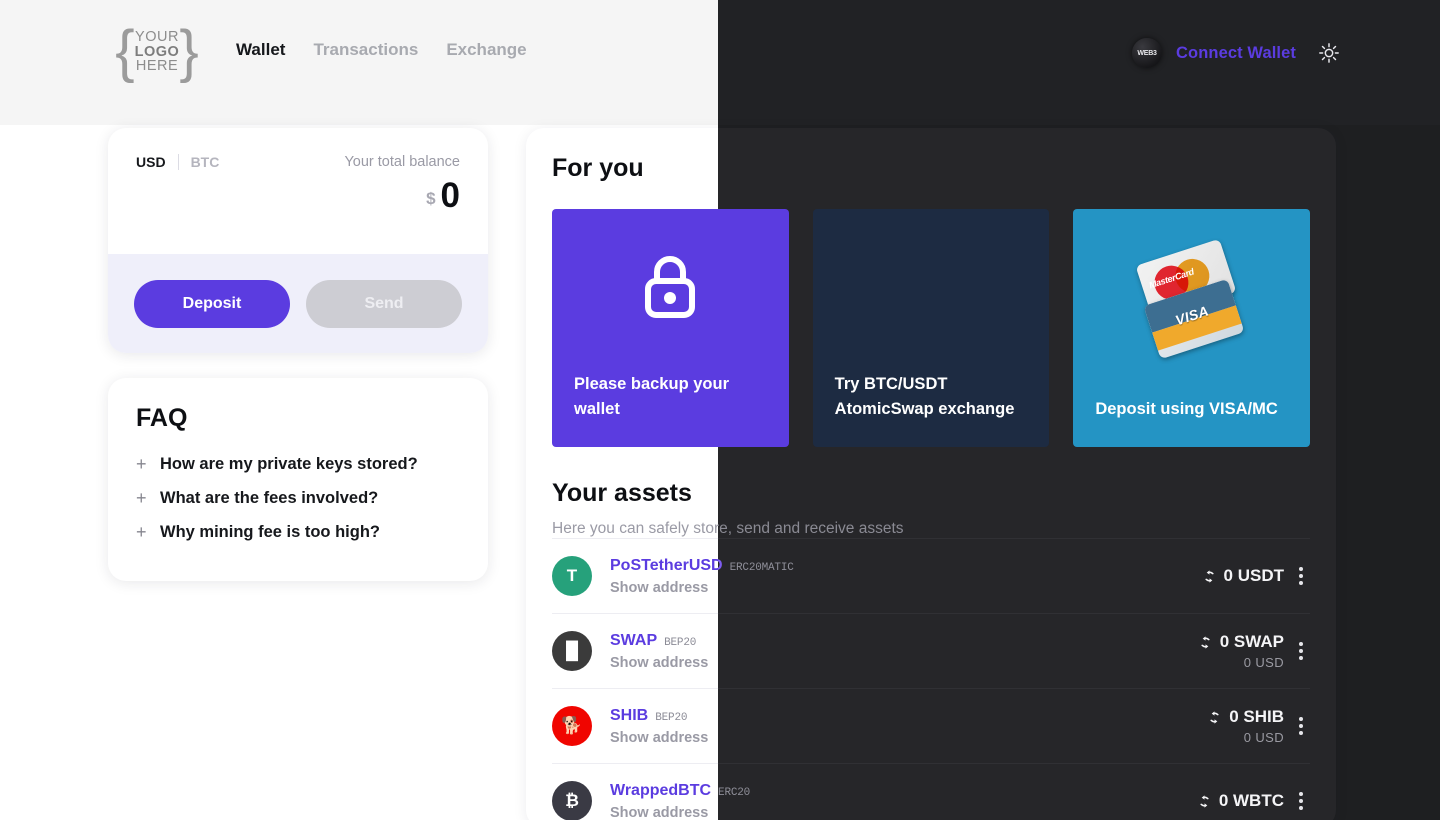 The width and height of the screenshot is (1440, 820). I want to click on balance-value: $ 0, so click(443, 195).